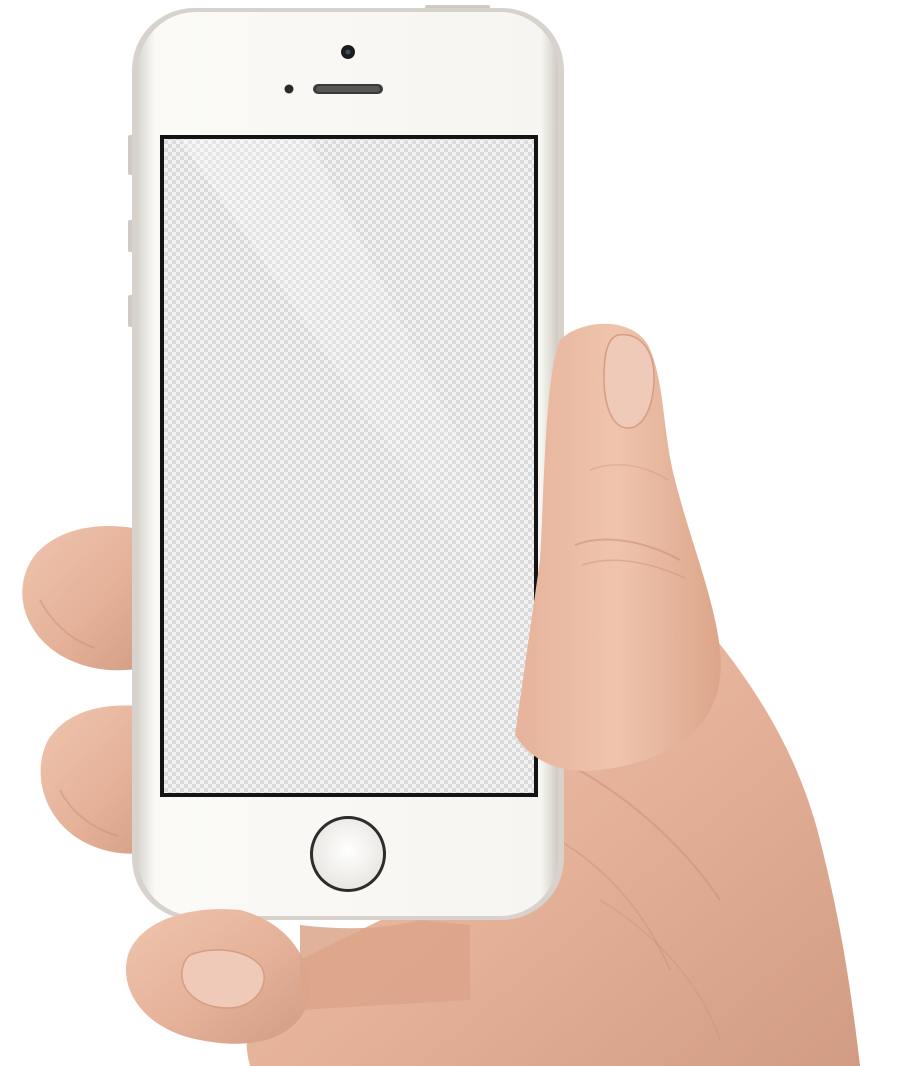 Image resolution: width=900 pixels, height=1066 pixels. I want to click on home-button-icon, so click(348, 854).